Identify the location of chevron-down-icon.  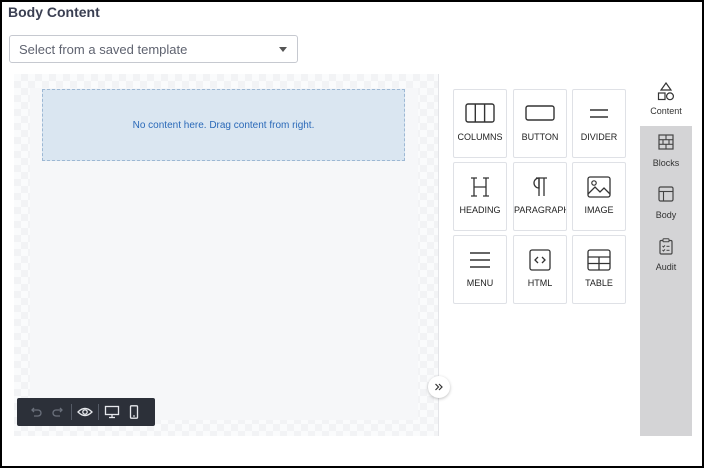
(283, 49).